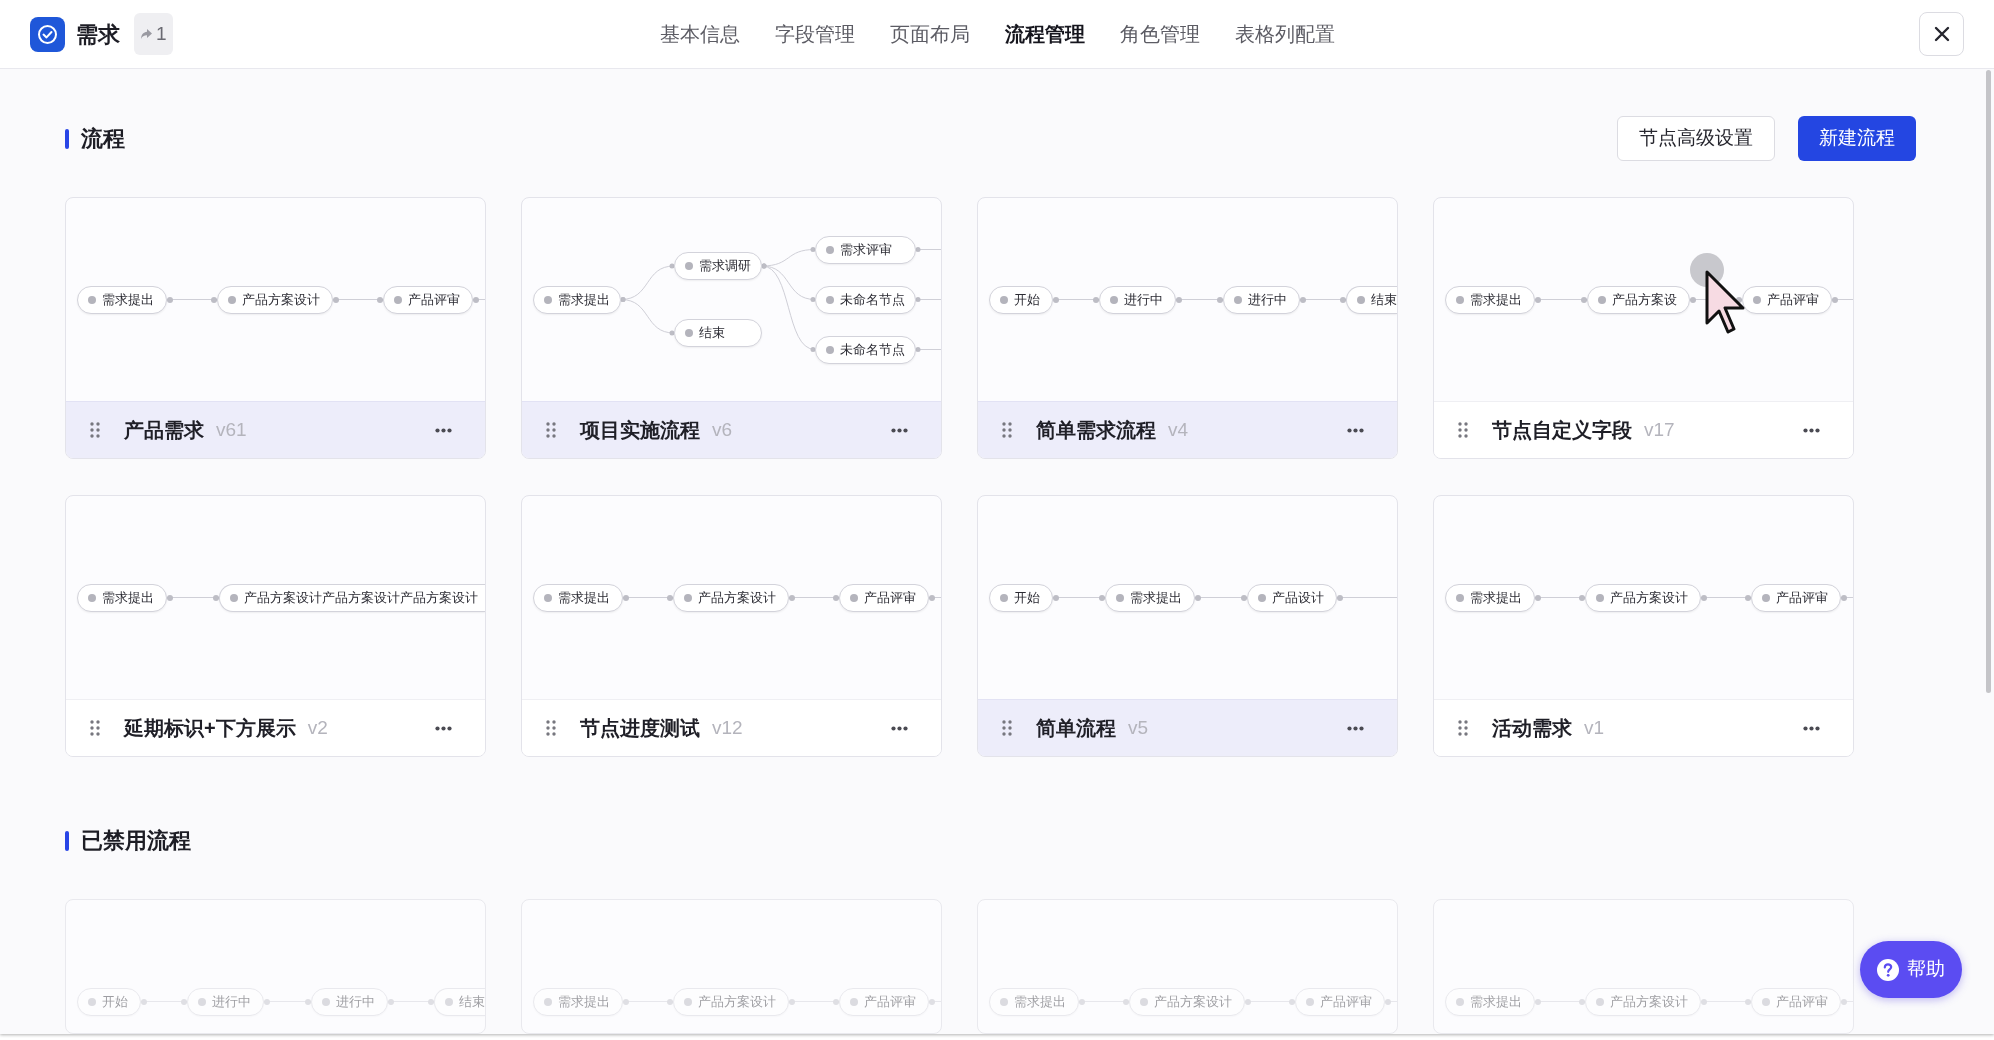 The image size is (1994, 1040). Describe the element at coordinates (929, 34) in the screenshot. I see `nav-tab: 页面布局` at that location.